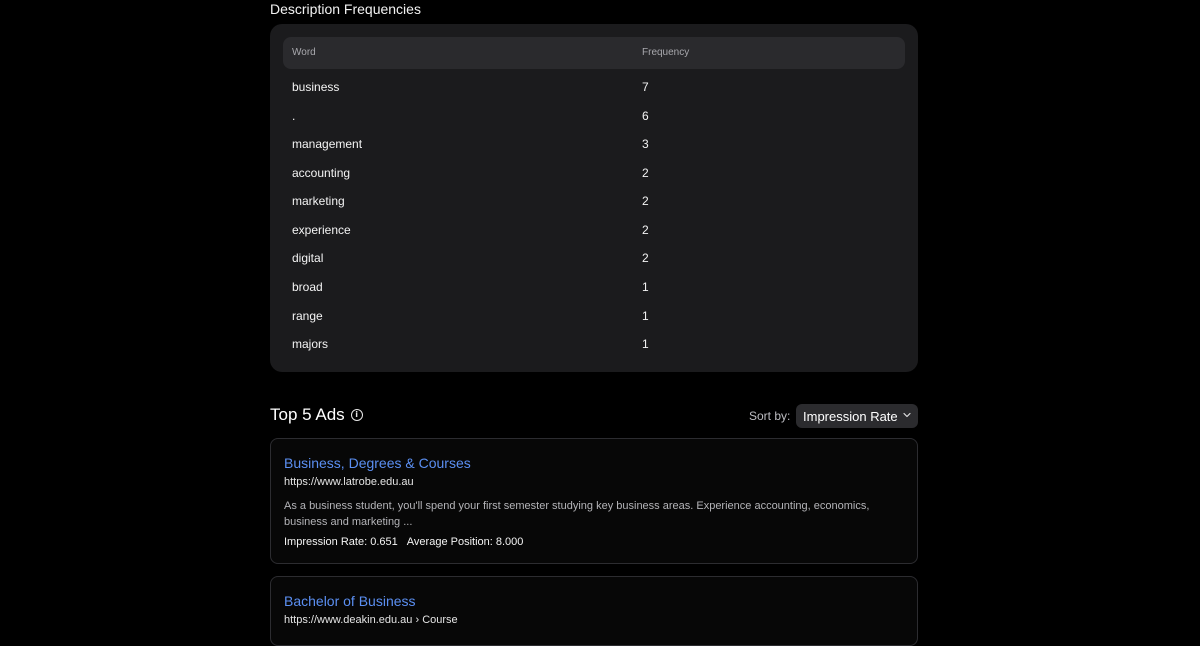  Describe the element at coordinates (307, 287) in the screenshot. I see `word-cell: broad` at that location.